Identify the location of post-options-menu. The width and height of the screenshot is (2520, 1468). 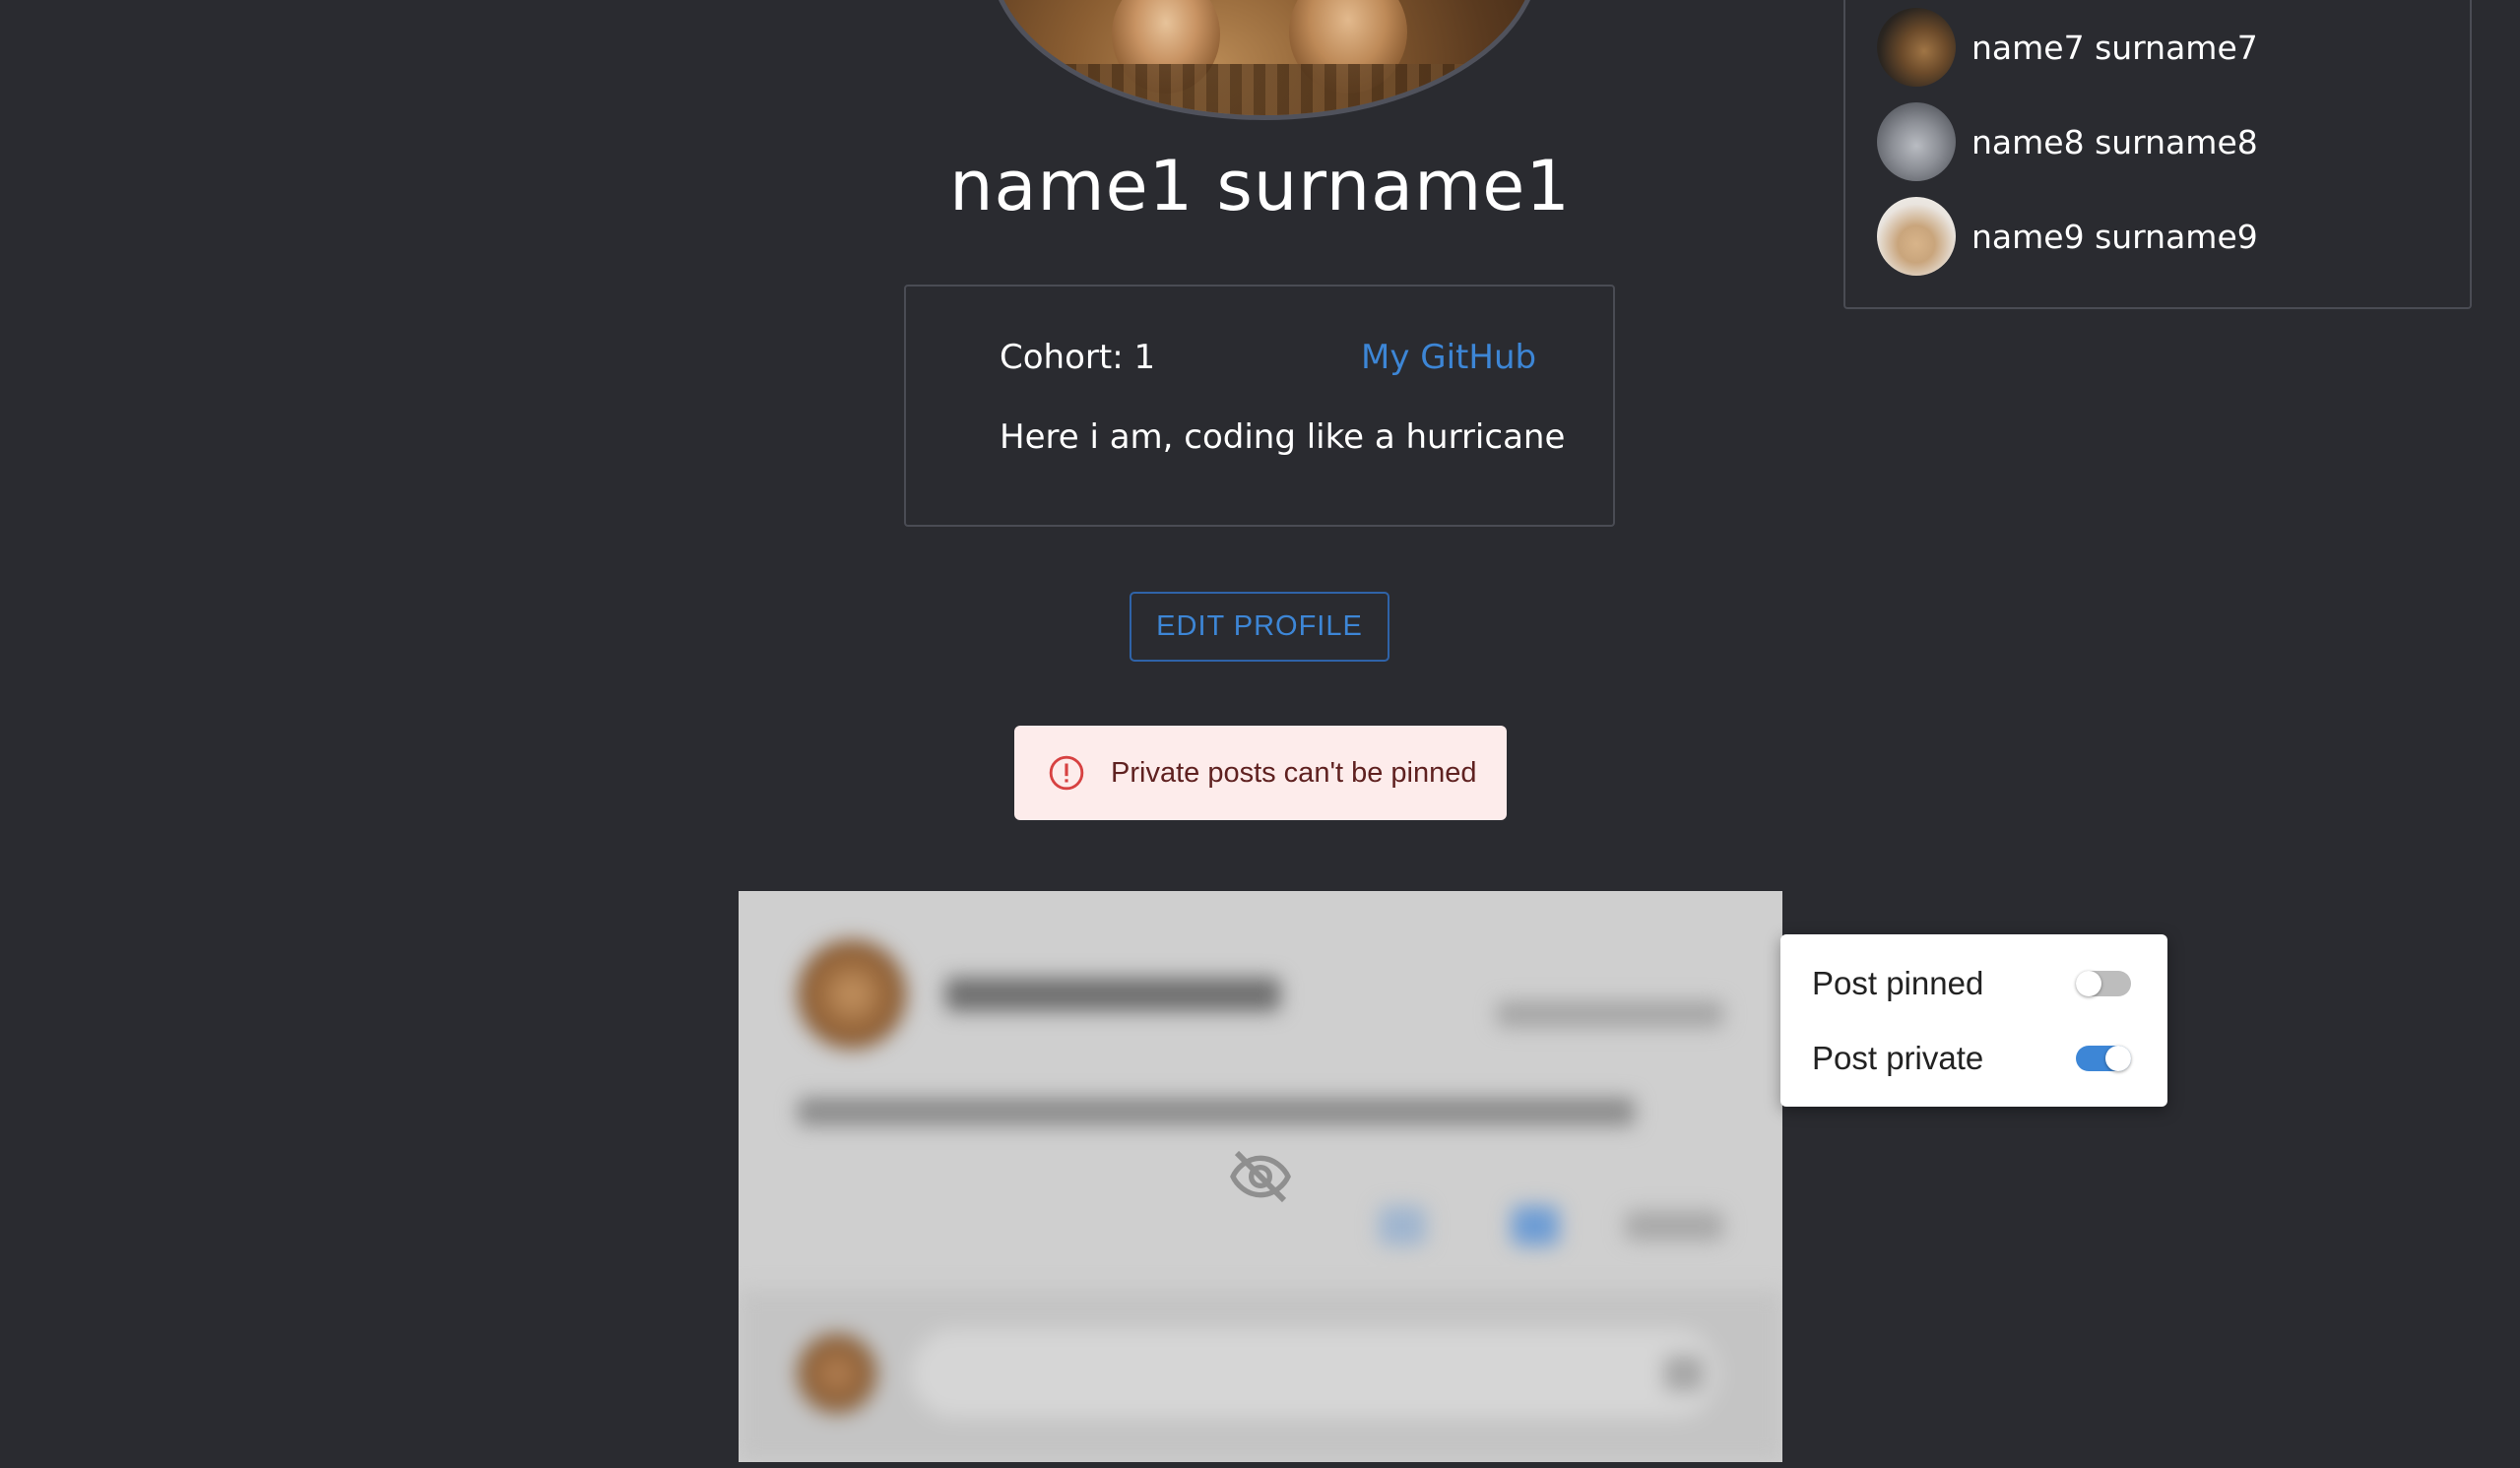
(1973, 1021).